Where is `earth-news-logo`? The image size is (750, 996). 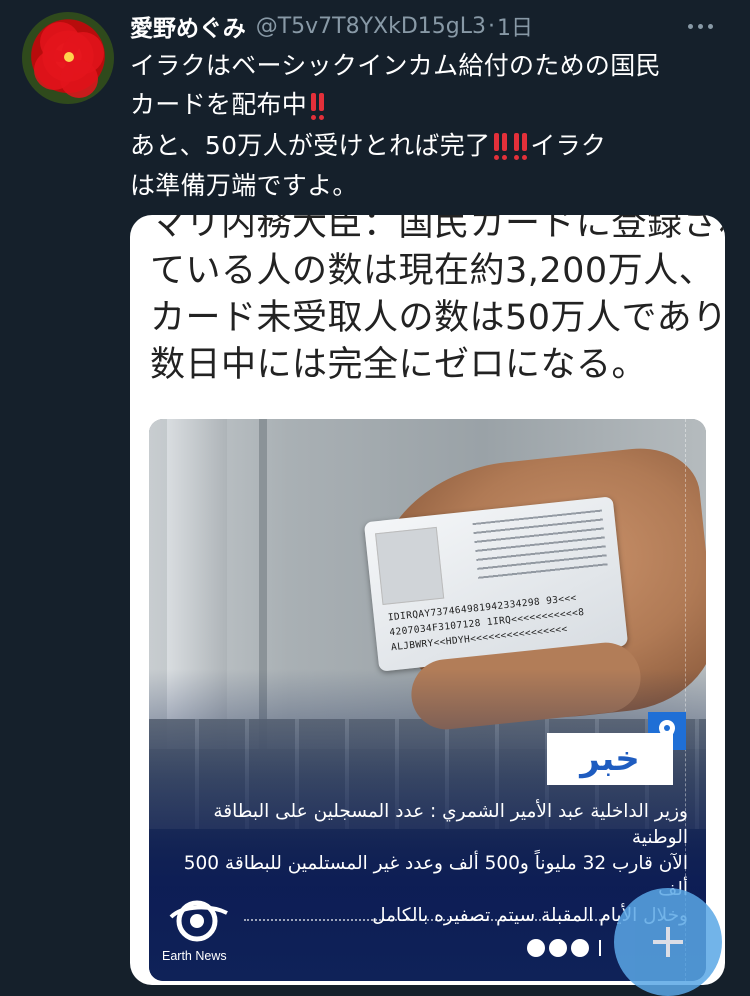 earth-news-logo is located at coordinates (198, 919).